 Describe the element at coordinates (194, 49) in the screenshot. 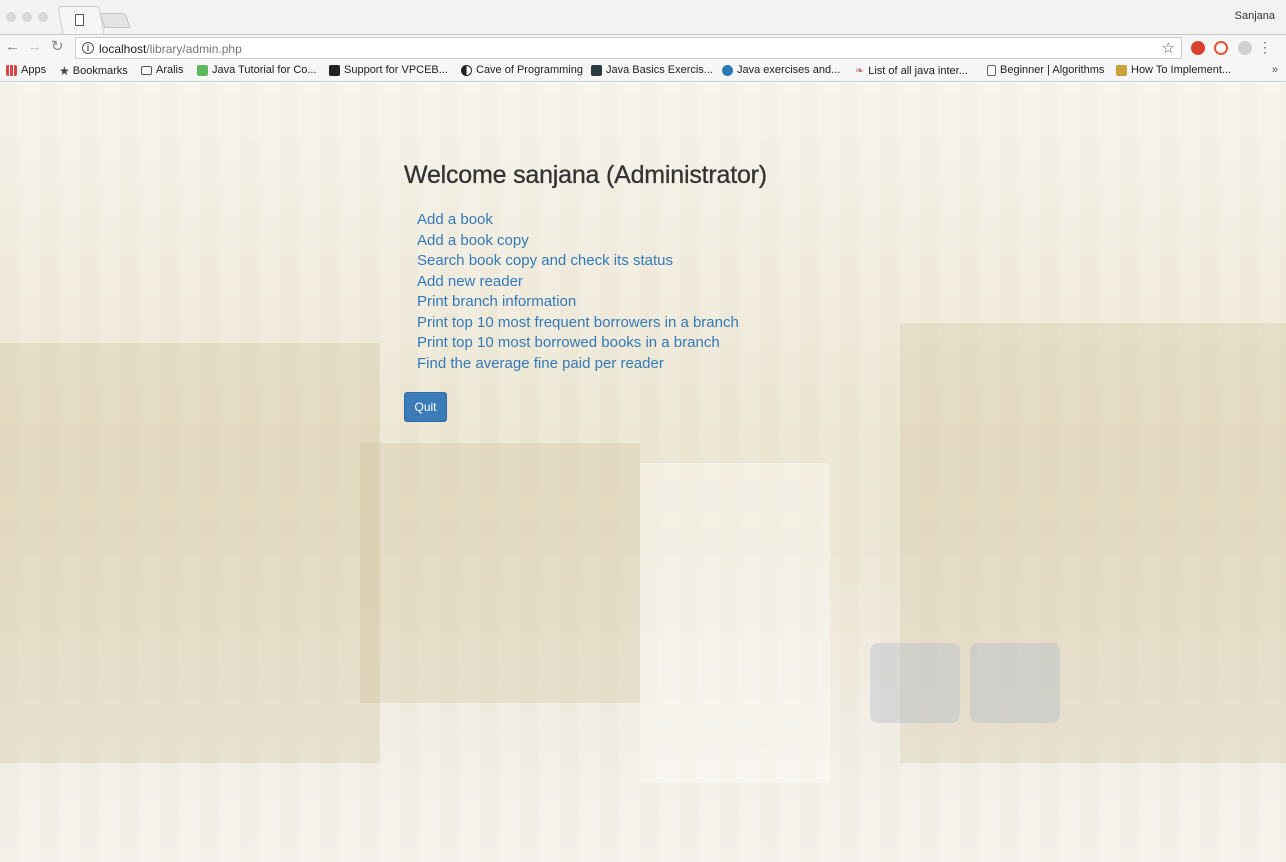

I see `url-path: /library/admin.php` at that location.